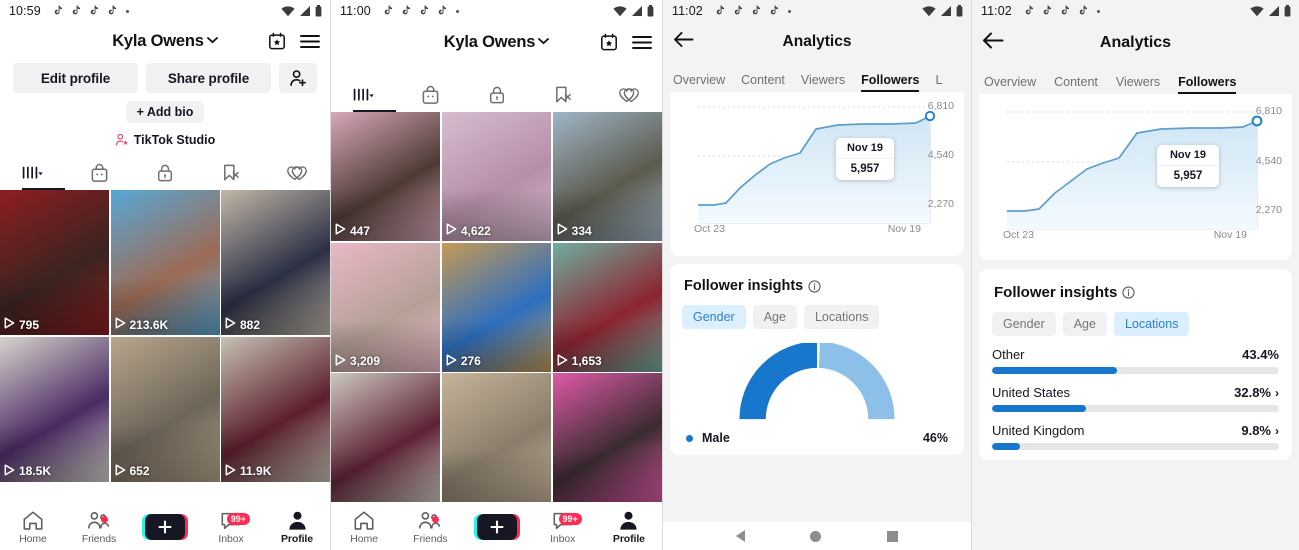 The width and height of the screenshot is (1299, 550). What do you see at coordinates (816, 536) in the screenshot?
I see `home-circle-icon` at bounding box center [816, 536].